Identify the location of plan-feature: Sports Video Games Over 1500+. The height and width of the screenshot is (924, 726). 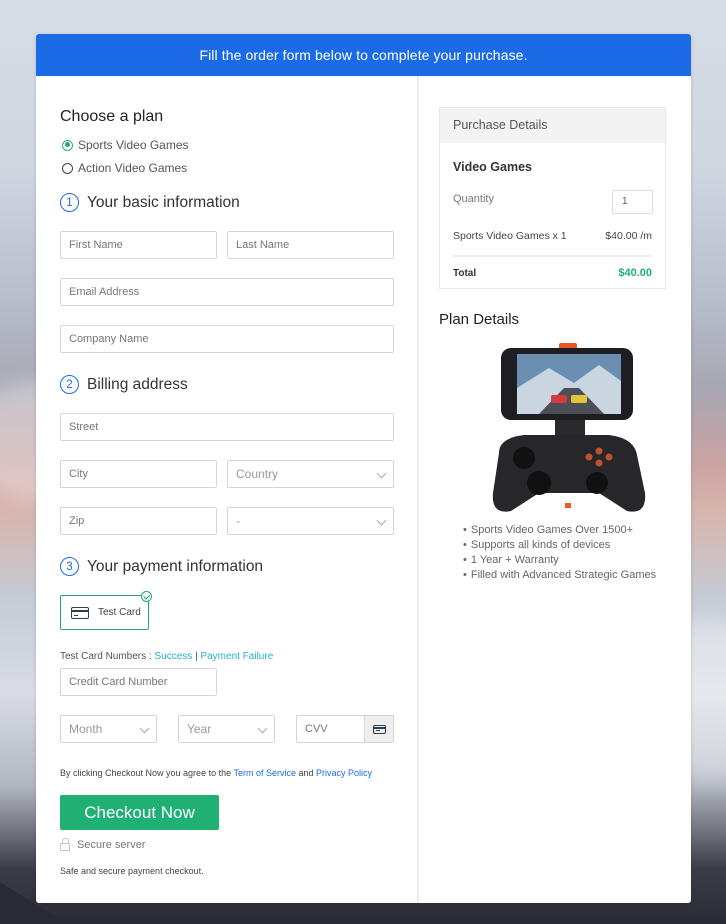
(559, 530).